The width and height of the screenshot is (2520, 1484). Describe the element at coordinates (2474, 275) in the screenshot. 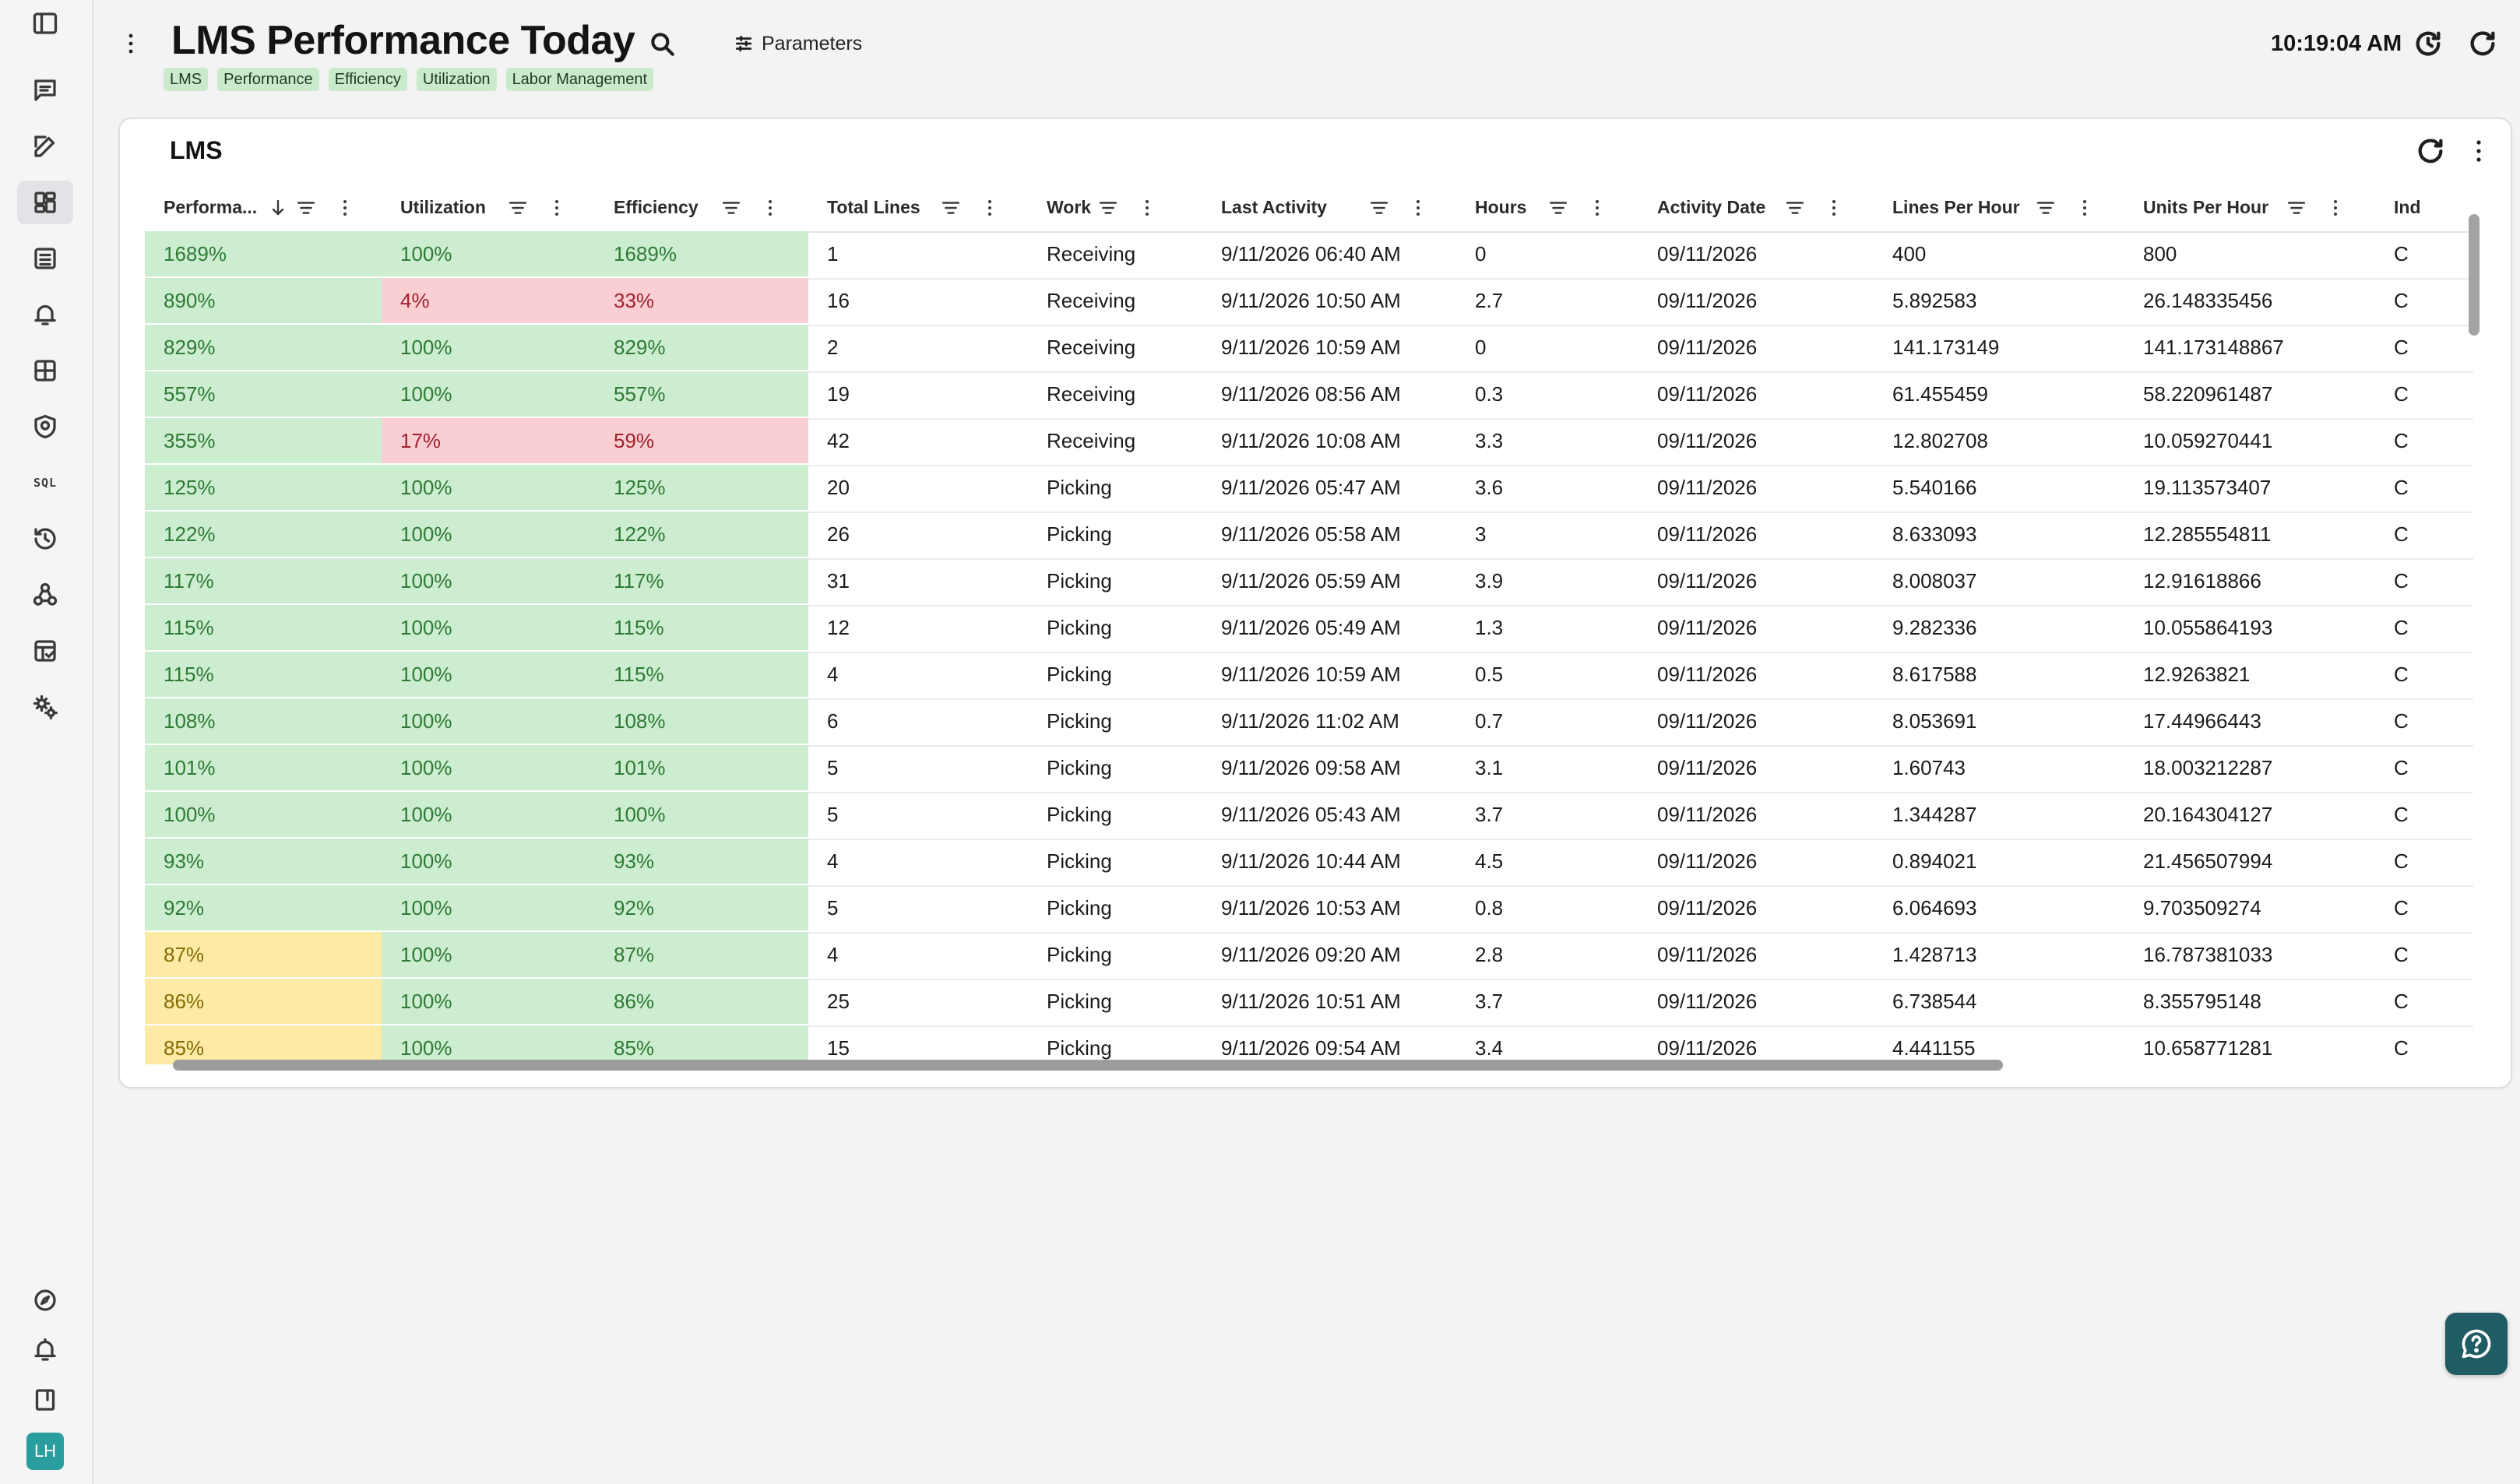

I see `vertical-scroll-thumb` at that location.